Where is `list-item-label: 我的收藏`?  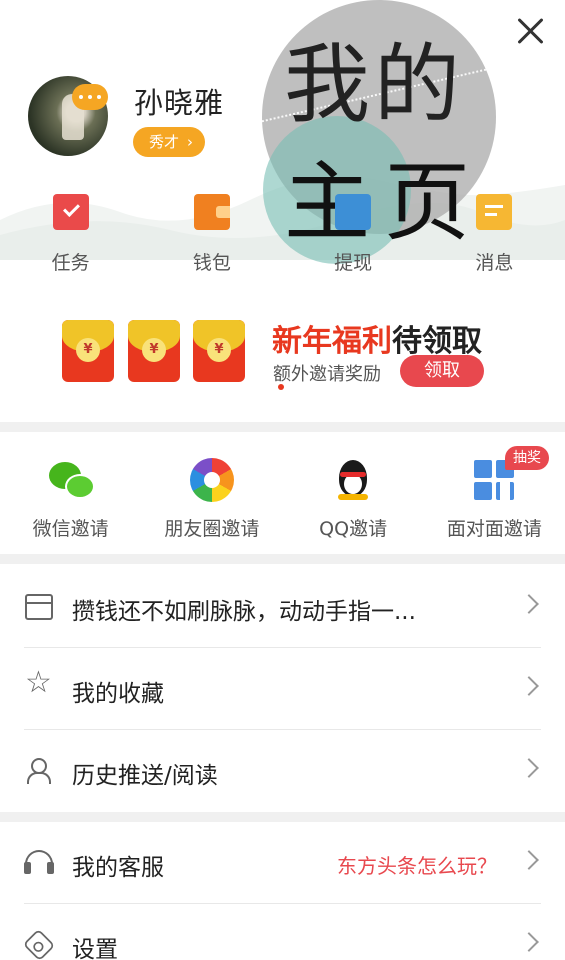
list-item-label: 我的收藏 is located at coordinates (118, 694).